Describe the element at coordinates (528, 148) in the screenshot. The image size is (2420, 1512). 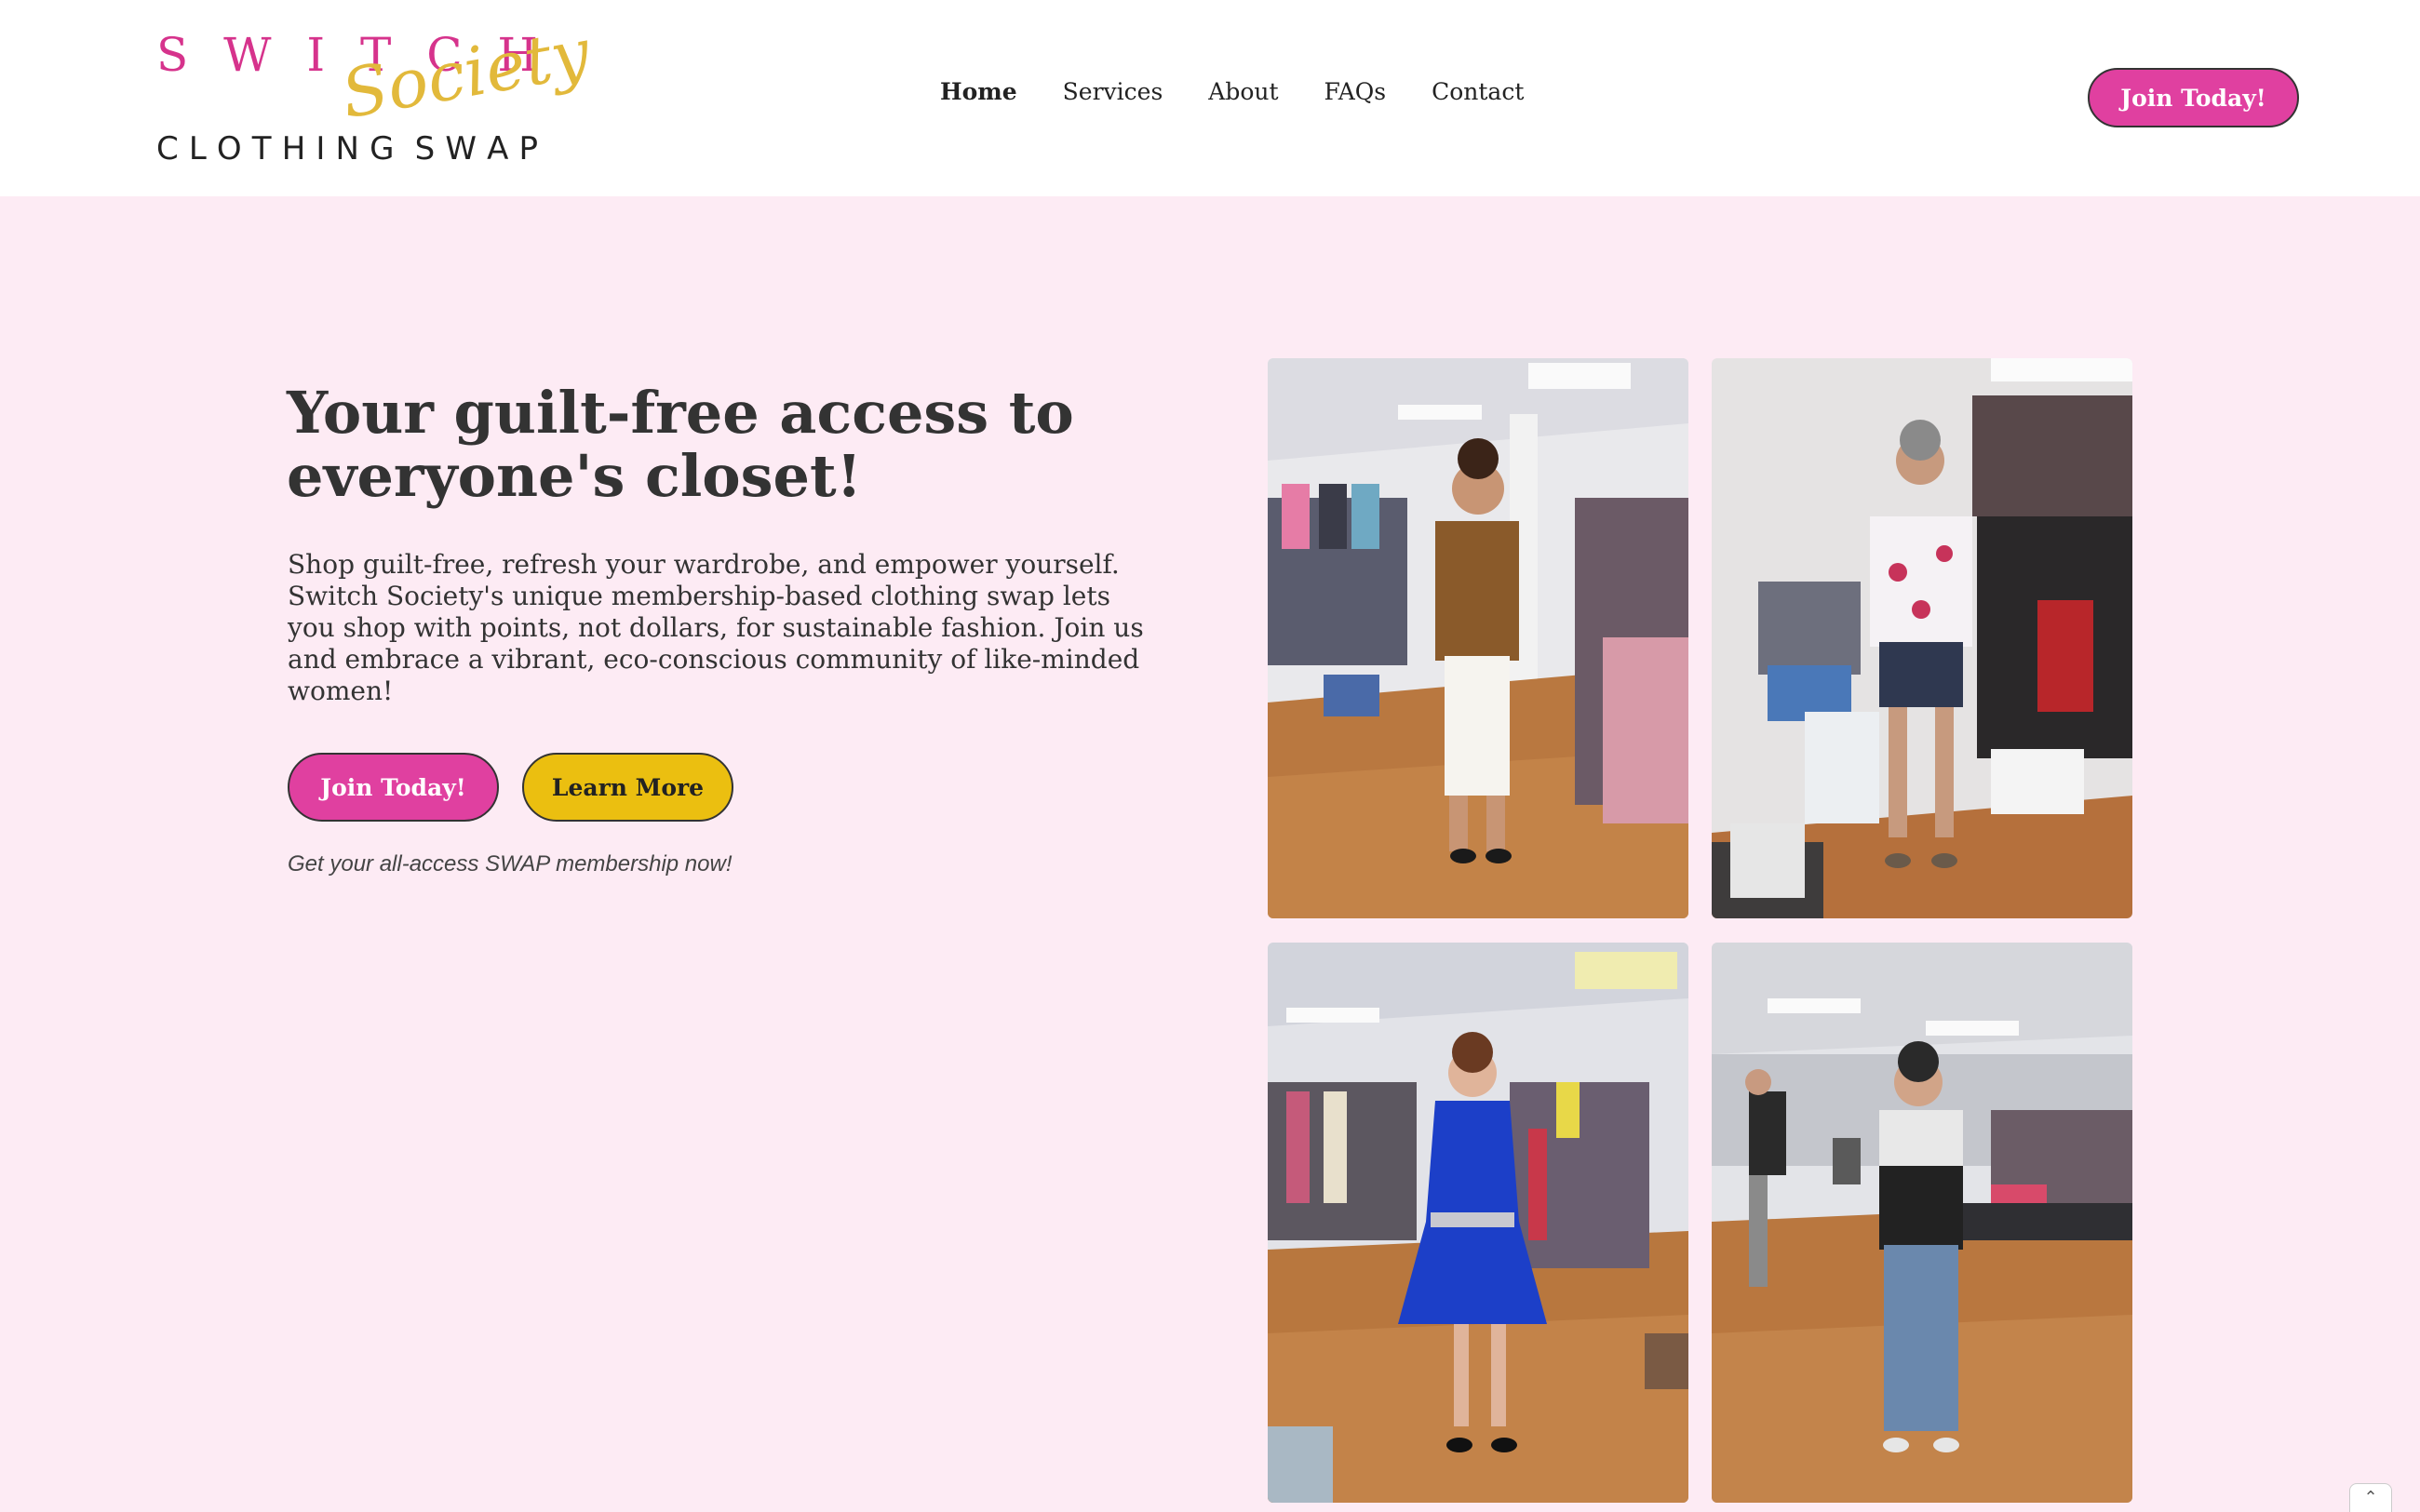
I see `logo-letter: P` at that location.